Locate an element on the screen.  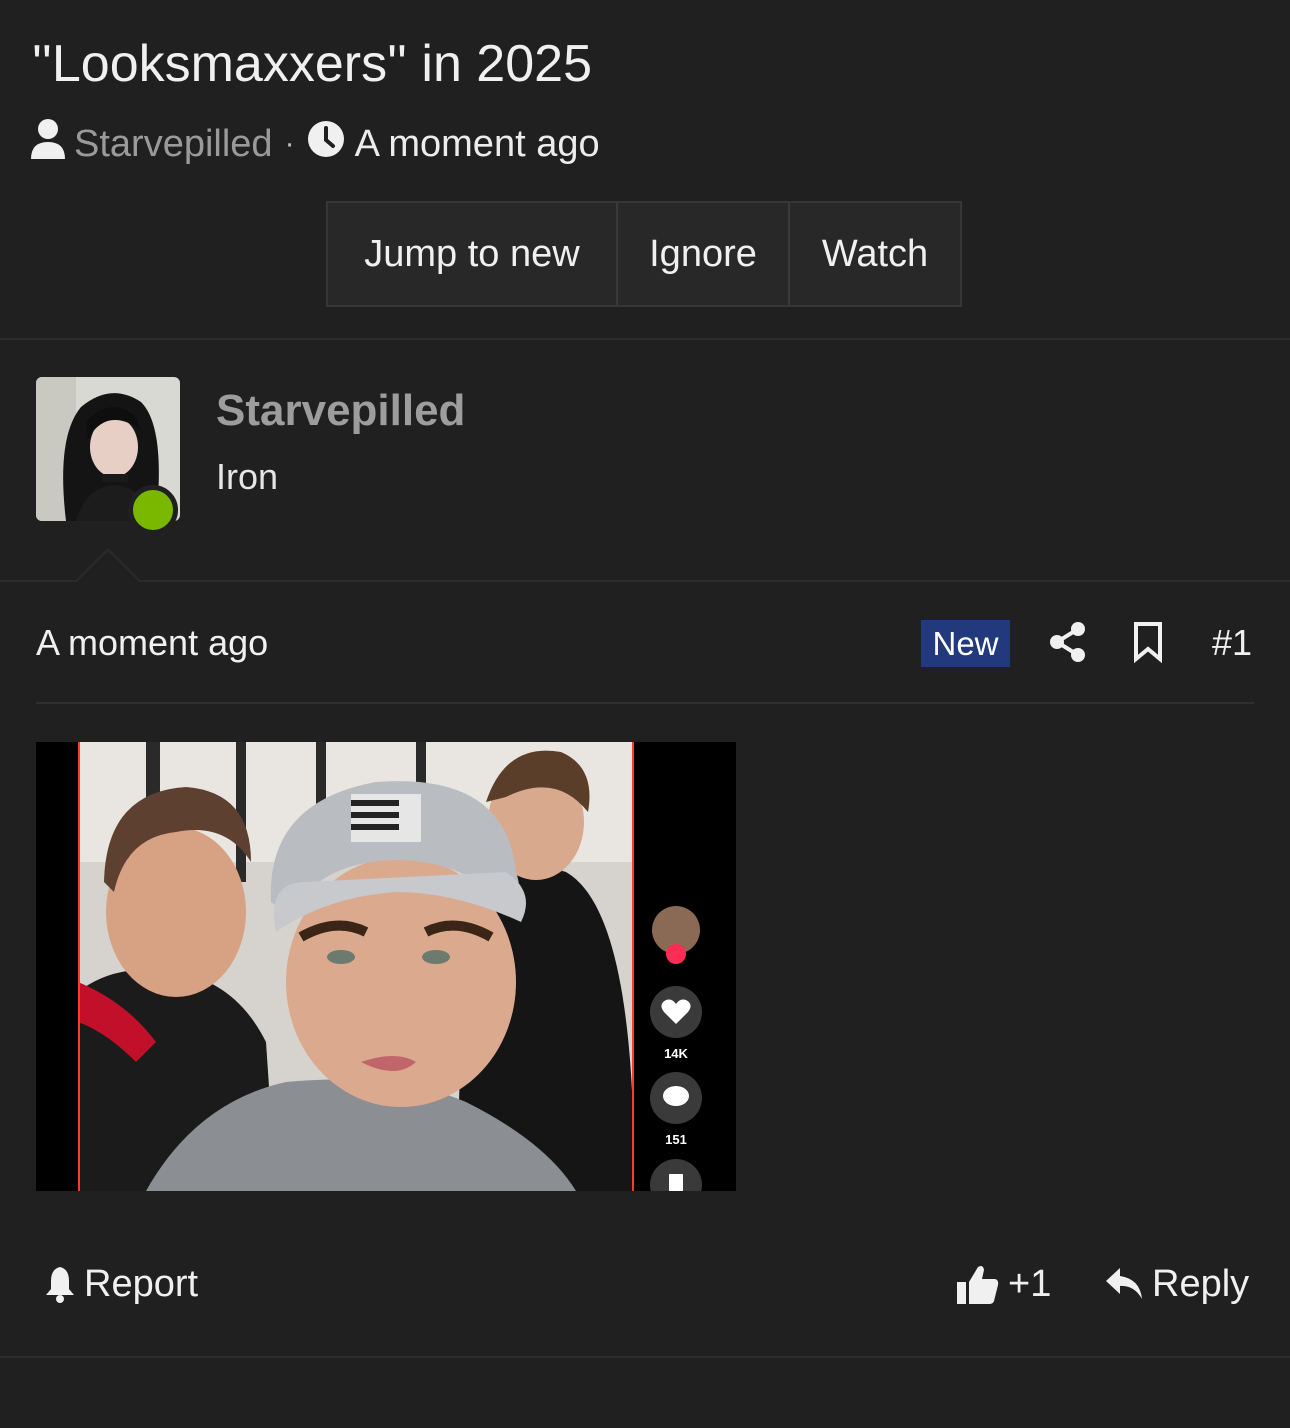
thumbs-up-icon is located at coordinates (978, 1285).